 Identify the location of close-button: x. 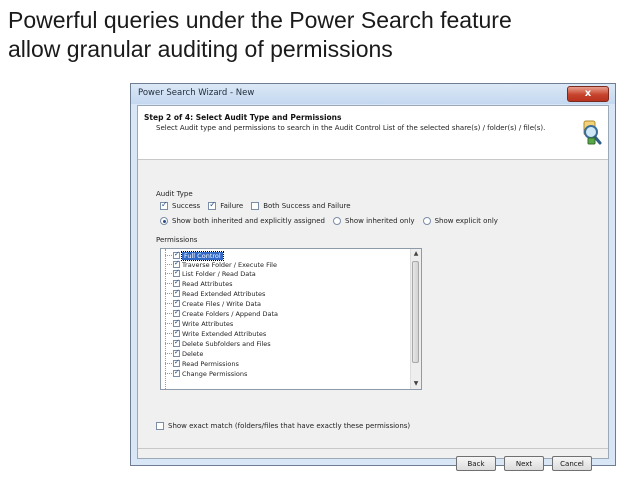
(588, 94).